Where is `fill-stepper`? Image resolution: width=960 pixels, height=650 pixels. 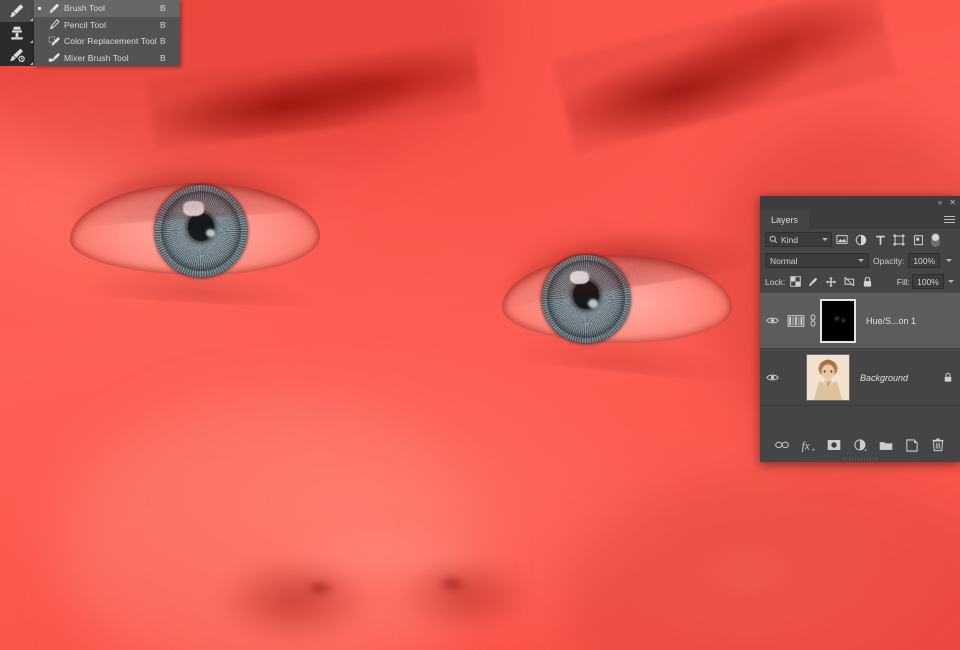 fill-stepper is located at coordinates (950, 281).